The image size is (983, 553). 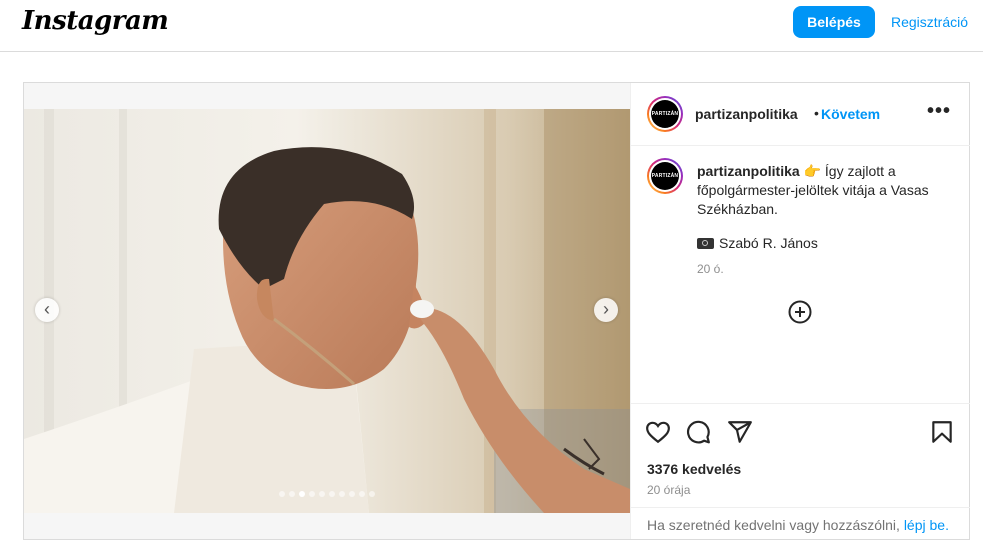 What do you see at coordinates (800, 114) in the screenshot?
I see `post-header: PARTIZÁN partizanpolitika • Követem •••` at bounding box center [800, 114].